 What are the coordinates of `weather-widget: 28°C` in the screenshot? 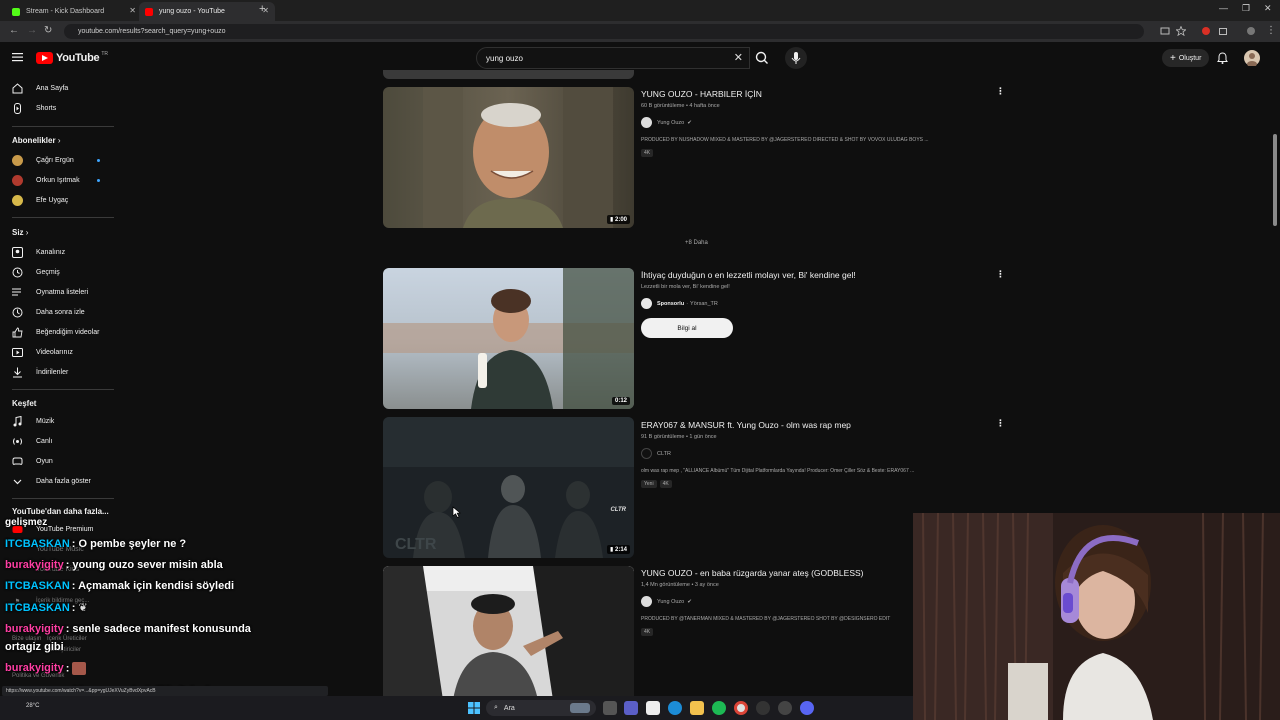 It's located at (32, 706).